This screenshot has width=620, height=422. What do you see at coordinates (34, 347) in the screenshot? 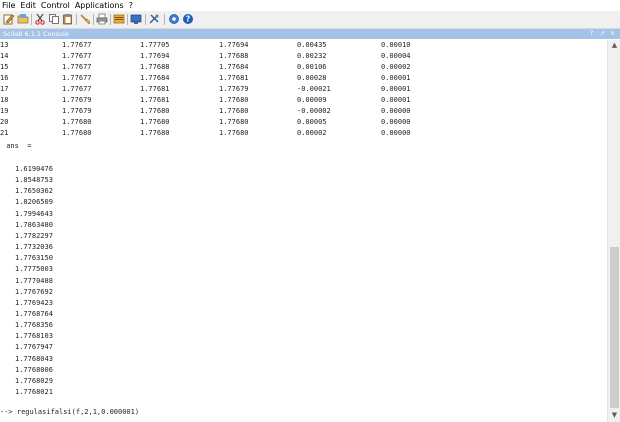
I see `ans-value: 1.7767947` at bounding box center [34, 347].